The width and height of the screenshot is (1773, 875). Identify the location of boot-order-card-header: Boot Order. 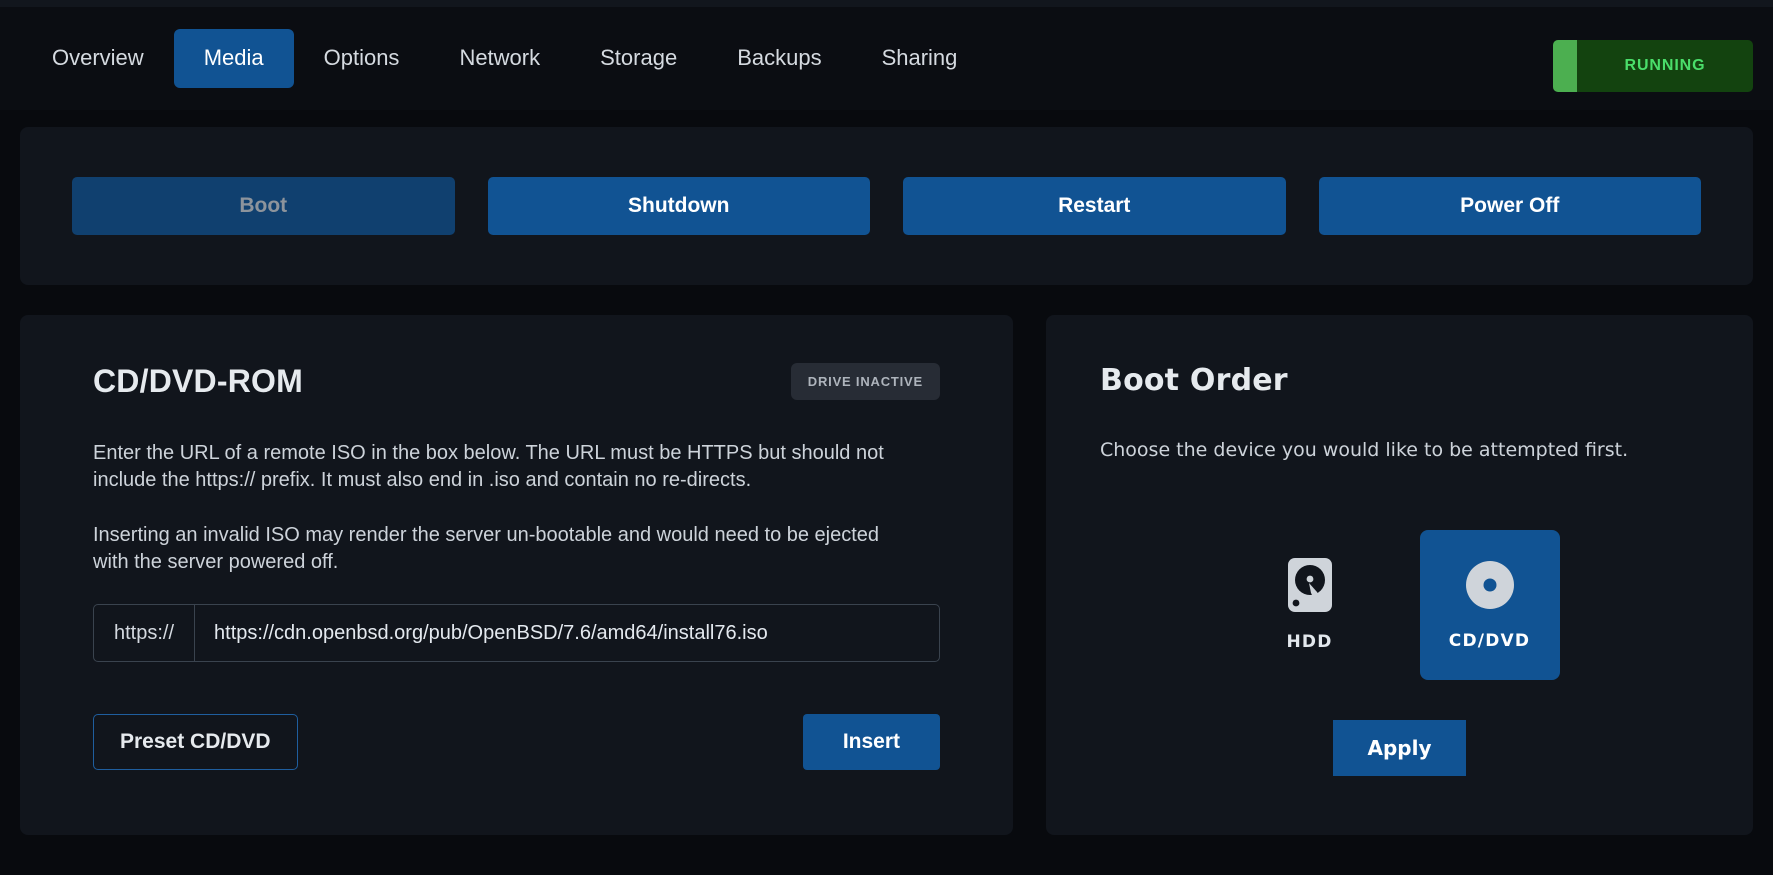
(1399, 380).